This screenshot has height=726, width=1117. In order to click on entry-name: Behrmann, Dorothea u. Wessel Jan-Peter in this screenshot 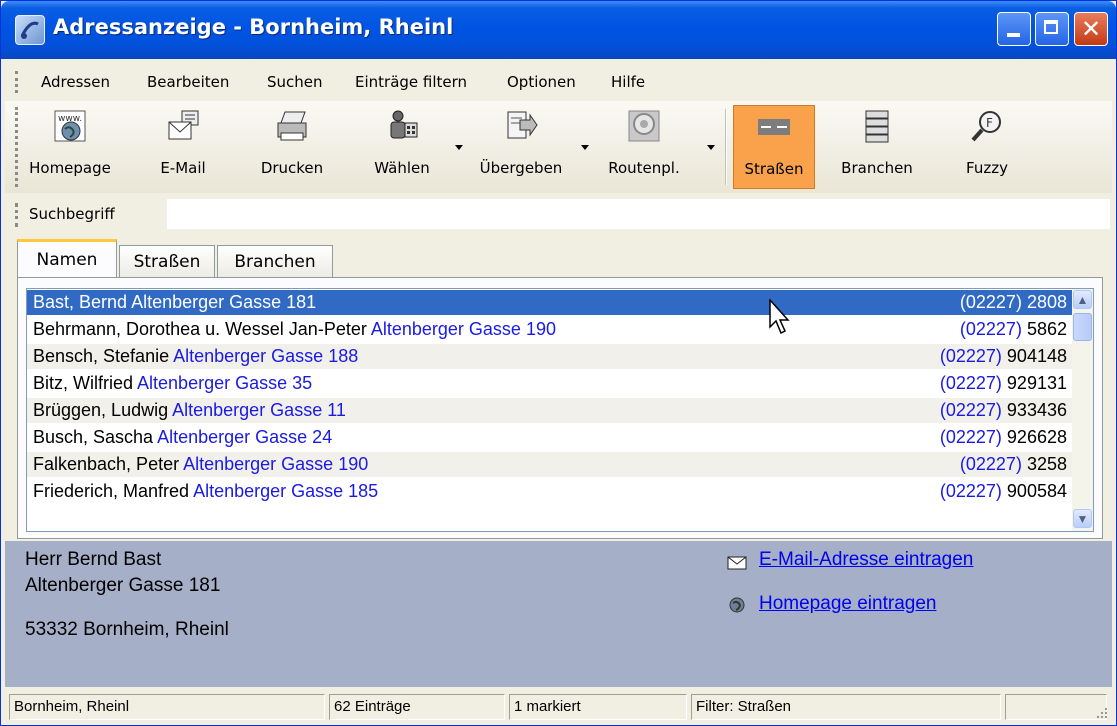, I will do `click(200, 329)`.